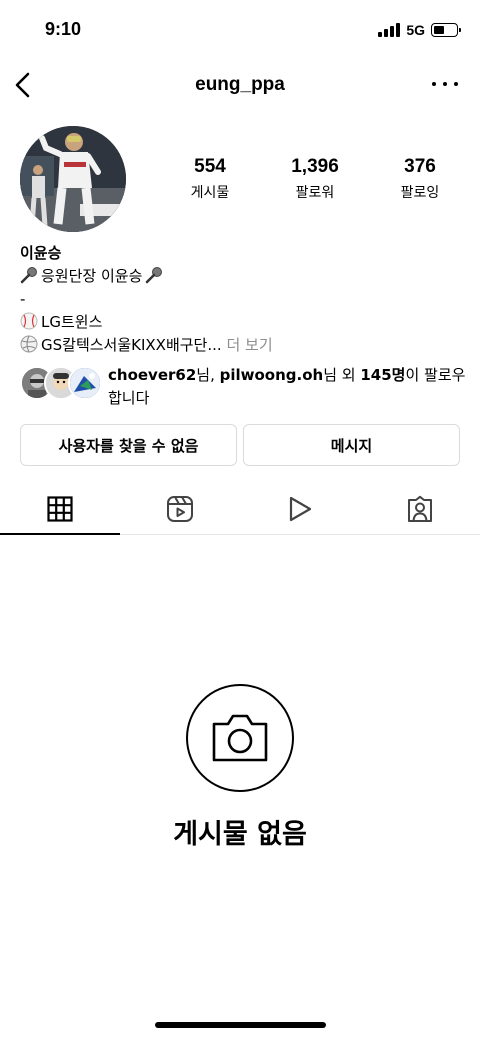  What do you see at coordinates (240, 322) in the screenshot?
I see `bio-line-lg-twins: LG트윈스` at bounding box center [240, 322].